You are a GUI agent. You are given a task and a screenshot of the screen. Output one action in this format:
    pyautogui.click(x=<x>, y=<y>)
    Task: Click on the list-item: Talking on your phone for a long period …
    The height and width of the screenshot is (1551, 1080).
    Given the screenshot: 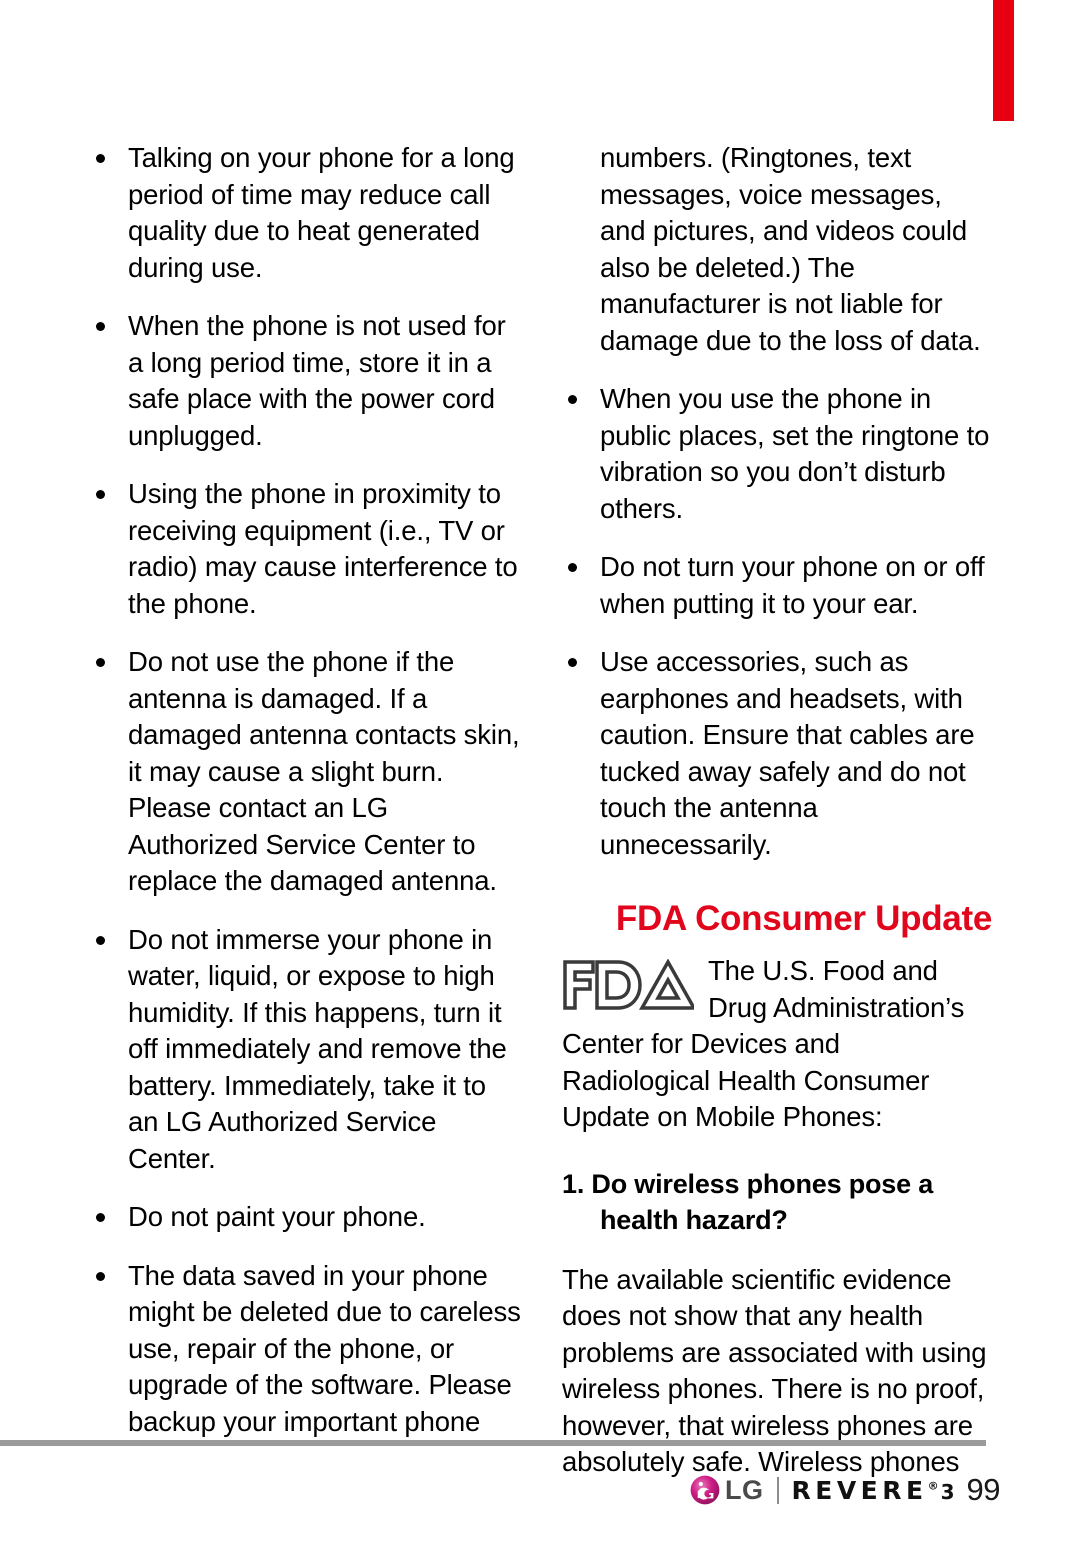 What is the action you would take?
    pyautogui.click(x=306, y=213)
    